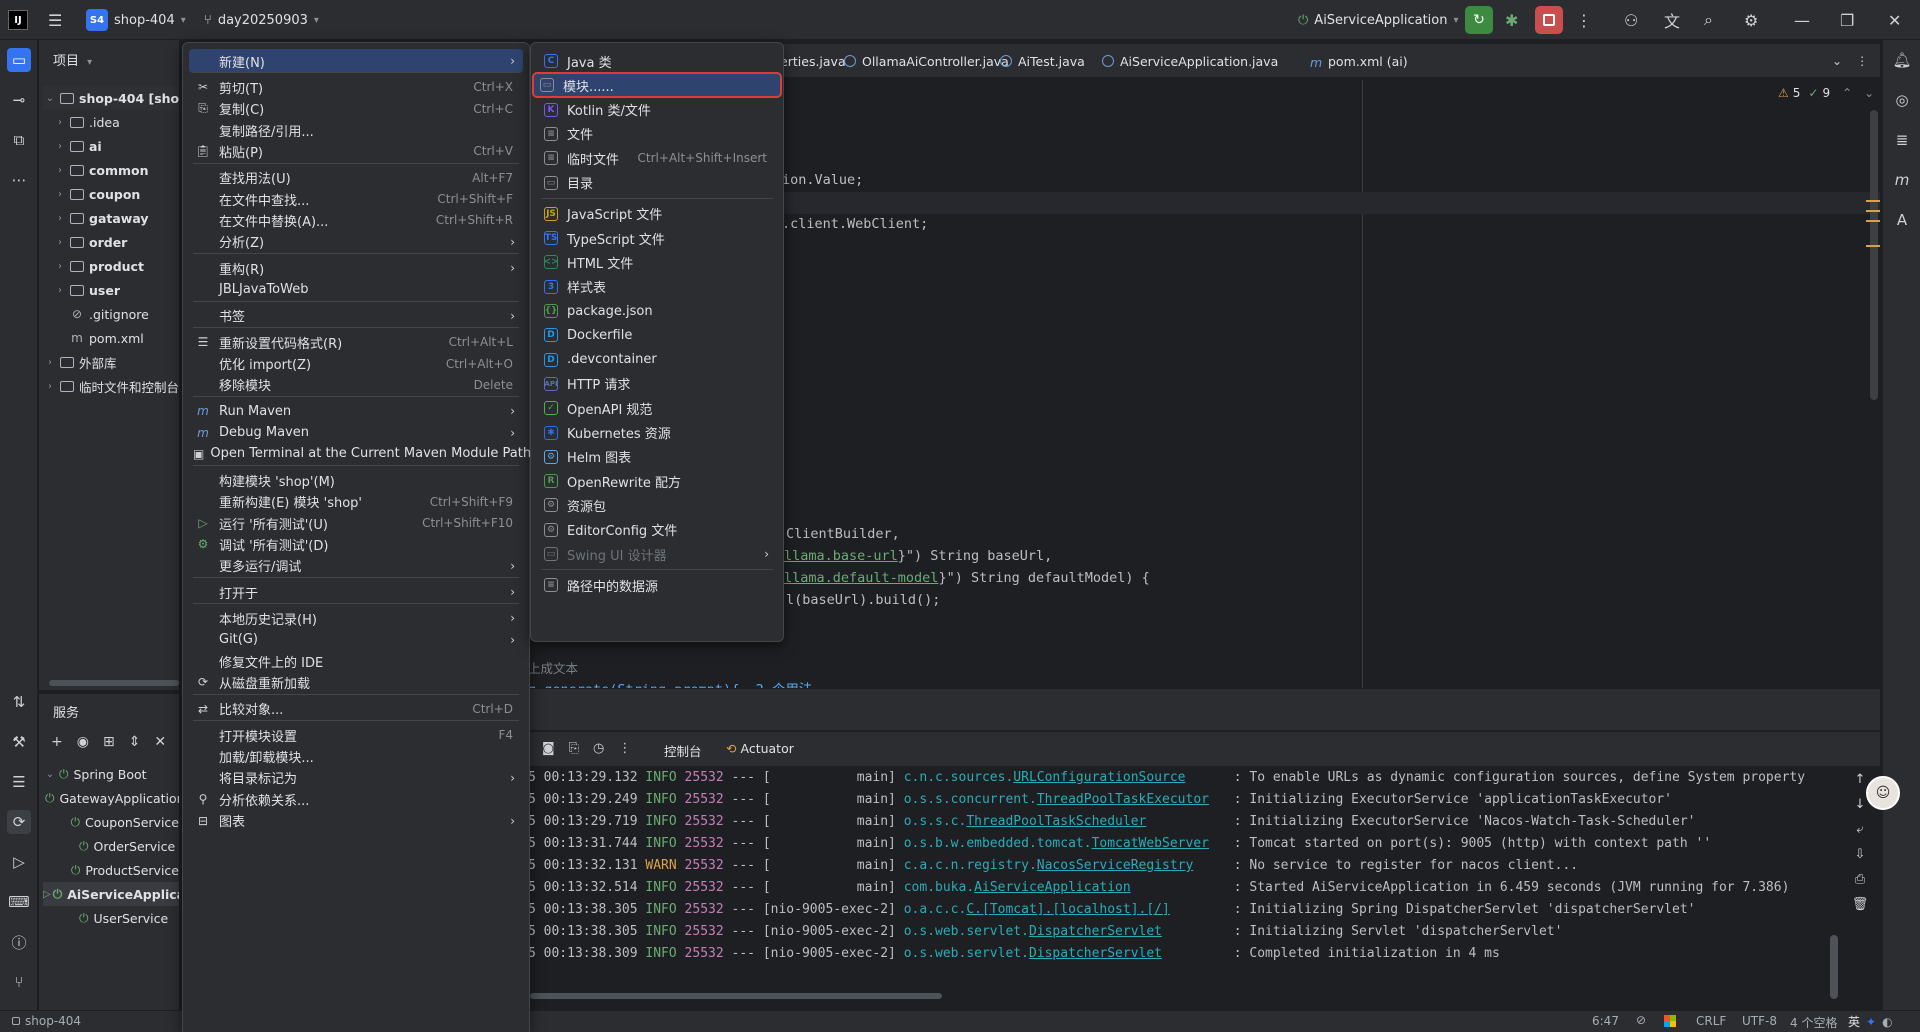 Image resolution: width=1920 pixels, height=1032 pixels. What do you see at coordinates (1874, 255) in the screenshot?
I see `editor-scrollbar` at bounding box center [1874, 255].